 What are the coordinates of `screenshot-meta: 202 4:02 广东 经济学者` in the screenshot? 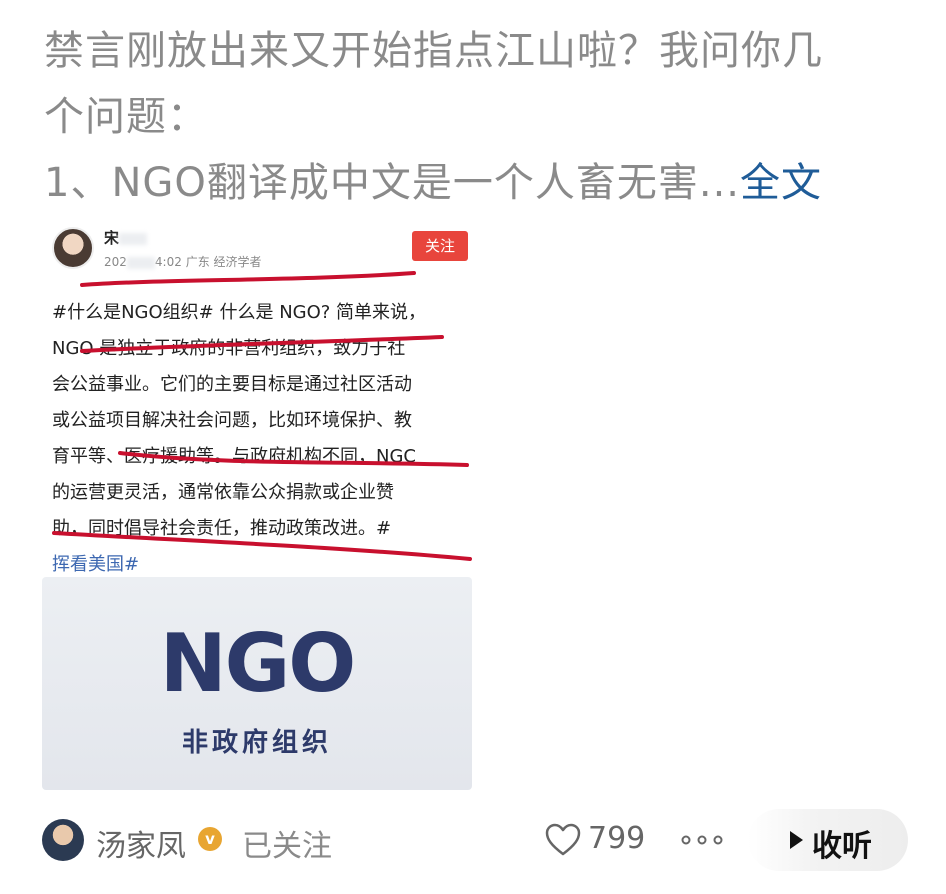 It's located at (183, 261).